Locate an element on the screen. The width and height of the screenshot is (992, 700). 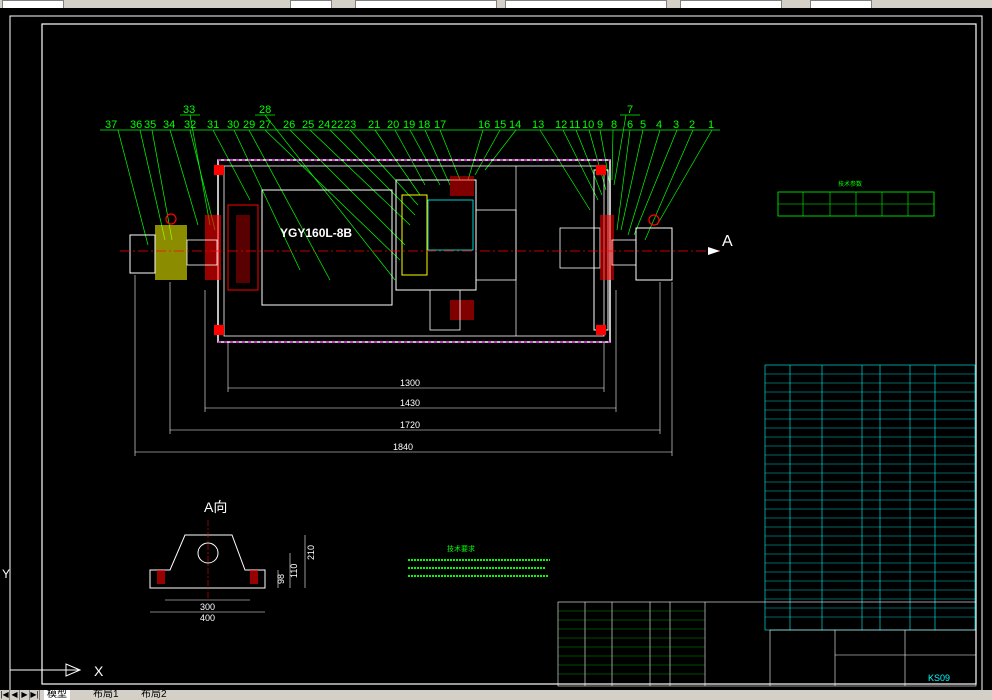
dim-98: 98 is located at coordinates (281, 579).